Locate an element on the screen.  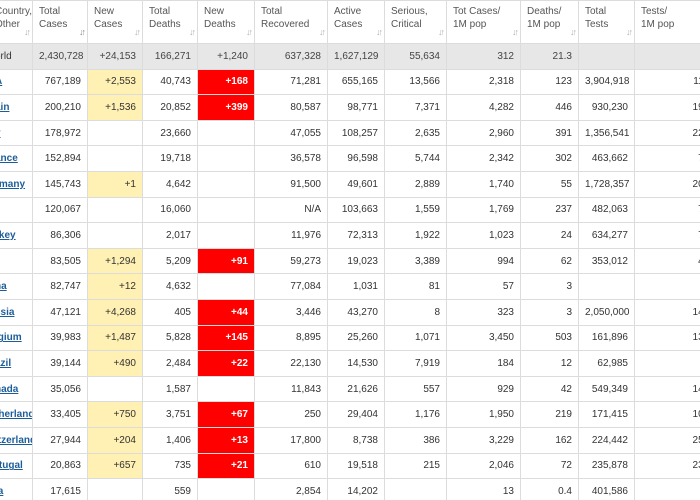
serious-critical-cell: 1,559 is located at coordinates (415, 210).